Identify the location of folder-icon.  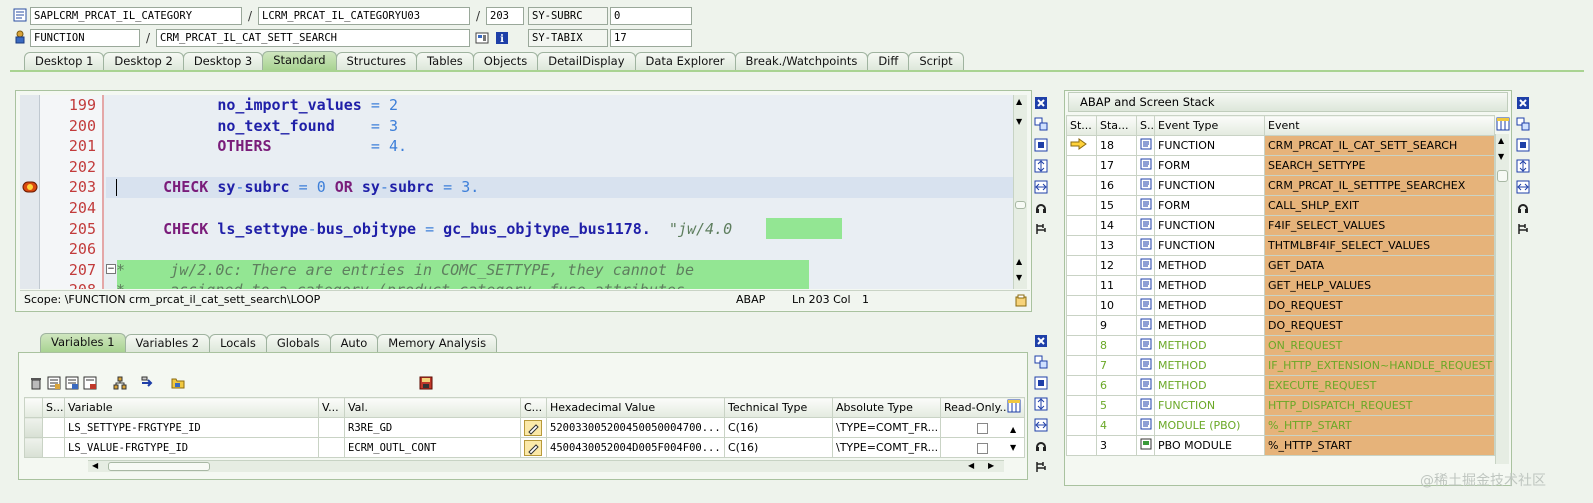
(178, 383).